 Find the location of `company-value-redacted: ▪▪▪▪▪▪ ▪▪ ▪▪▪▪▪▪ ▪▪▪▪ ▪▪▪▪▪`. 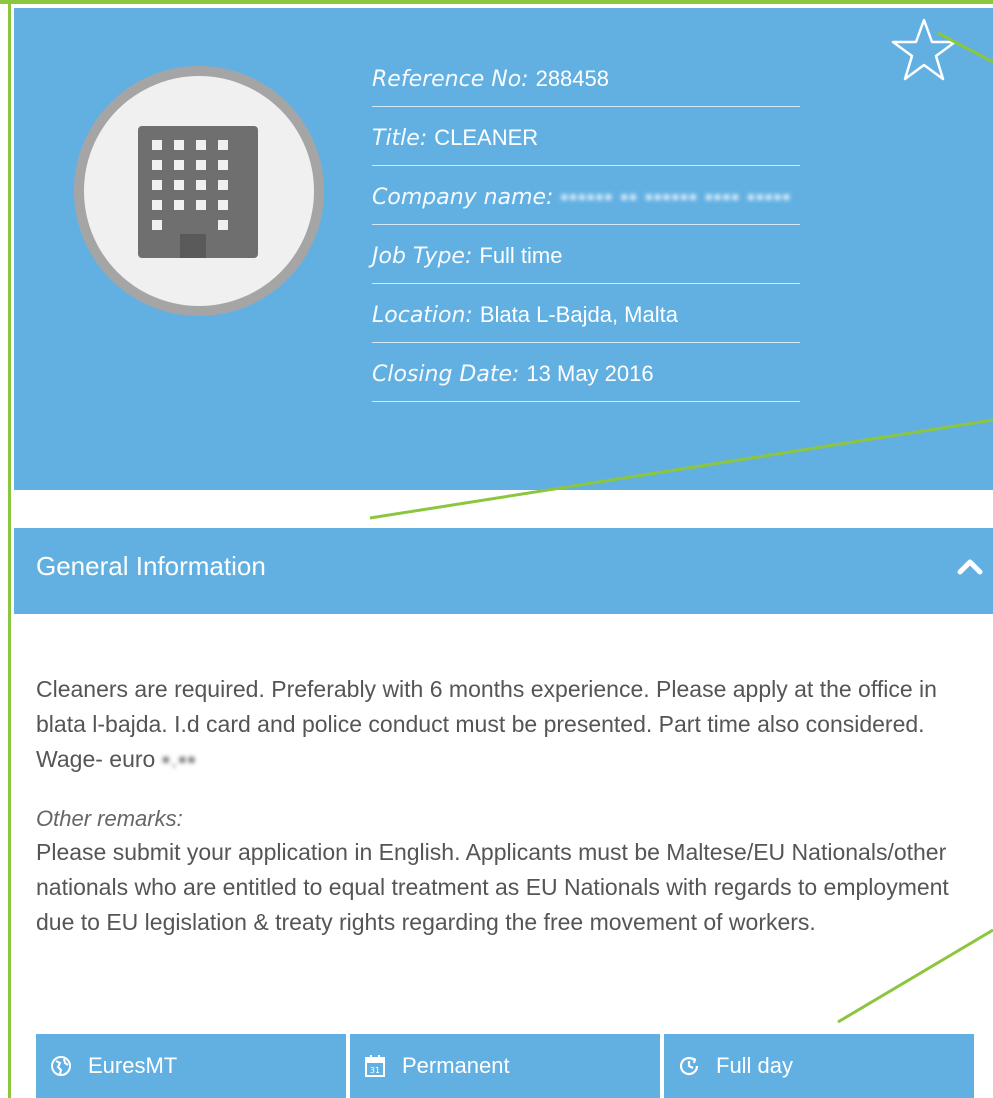

company-value-redacted: ▪▪▪▪▪▪ ▪▪ ▪▪▪▪▪▪ ▪▪▪▪ ▪▪▪▪▪ is located at coordinates (676, 196).